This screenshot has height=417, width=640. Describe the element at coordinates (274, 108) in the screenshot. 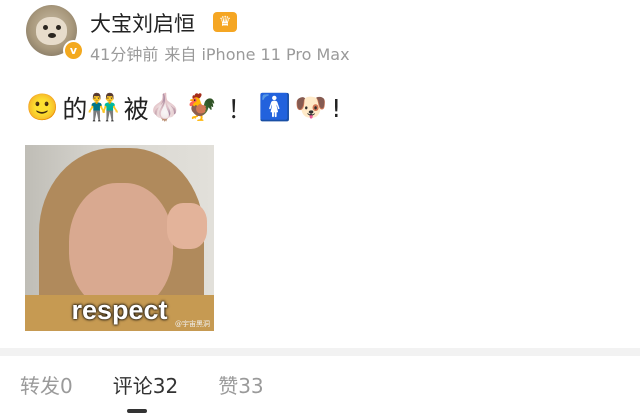

I see `womens-room-emoji-icon: 🚺` at that location.